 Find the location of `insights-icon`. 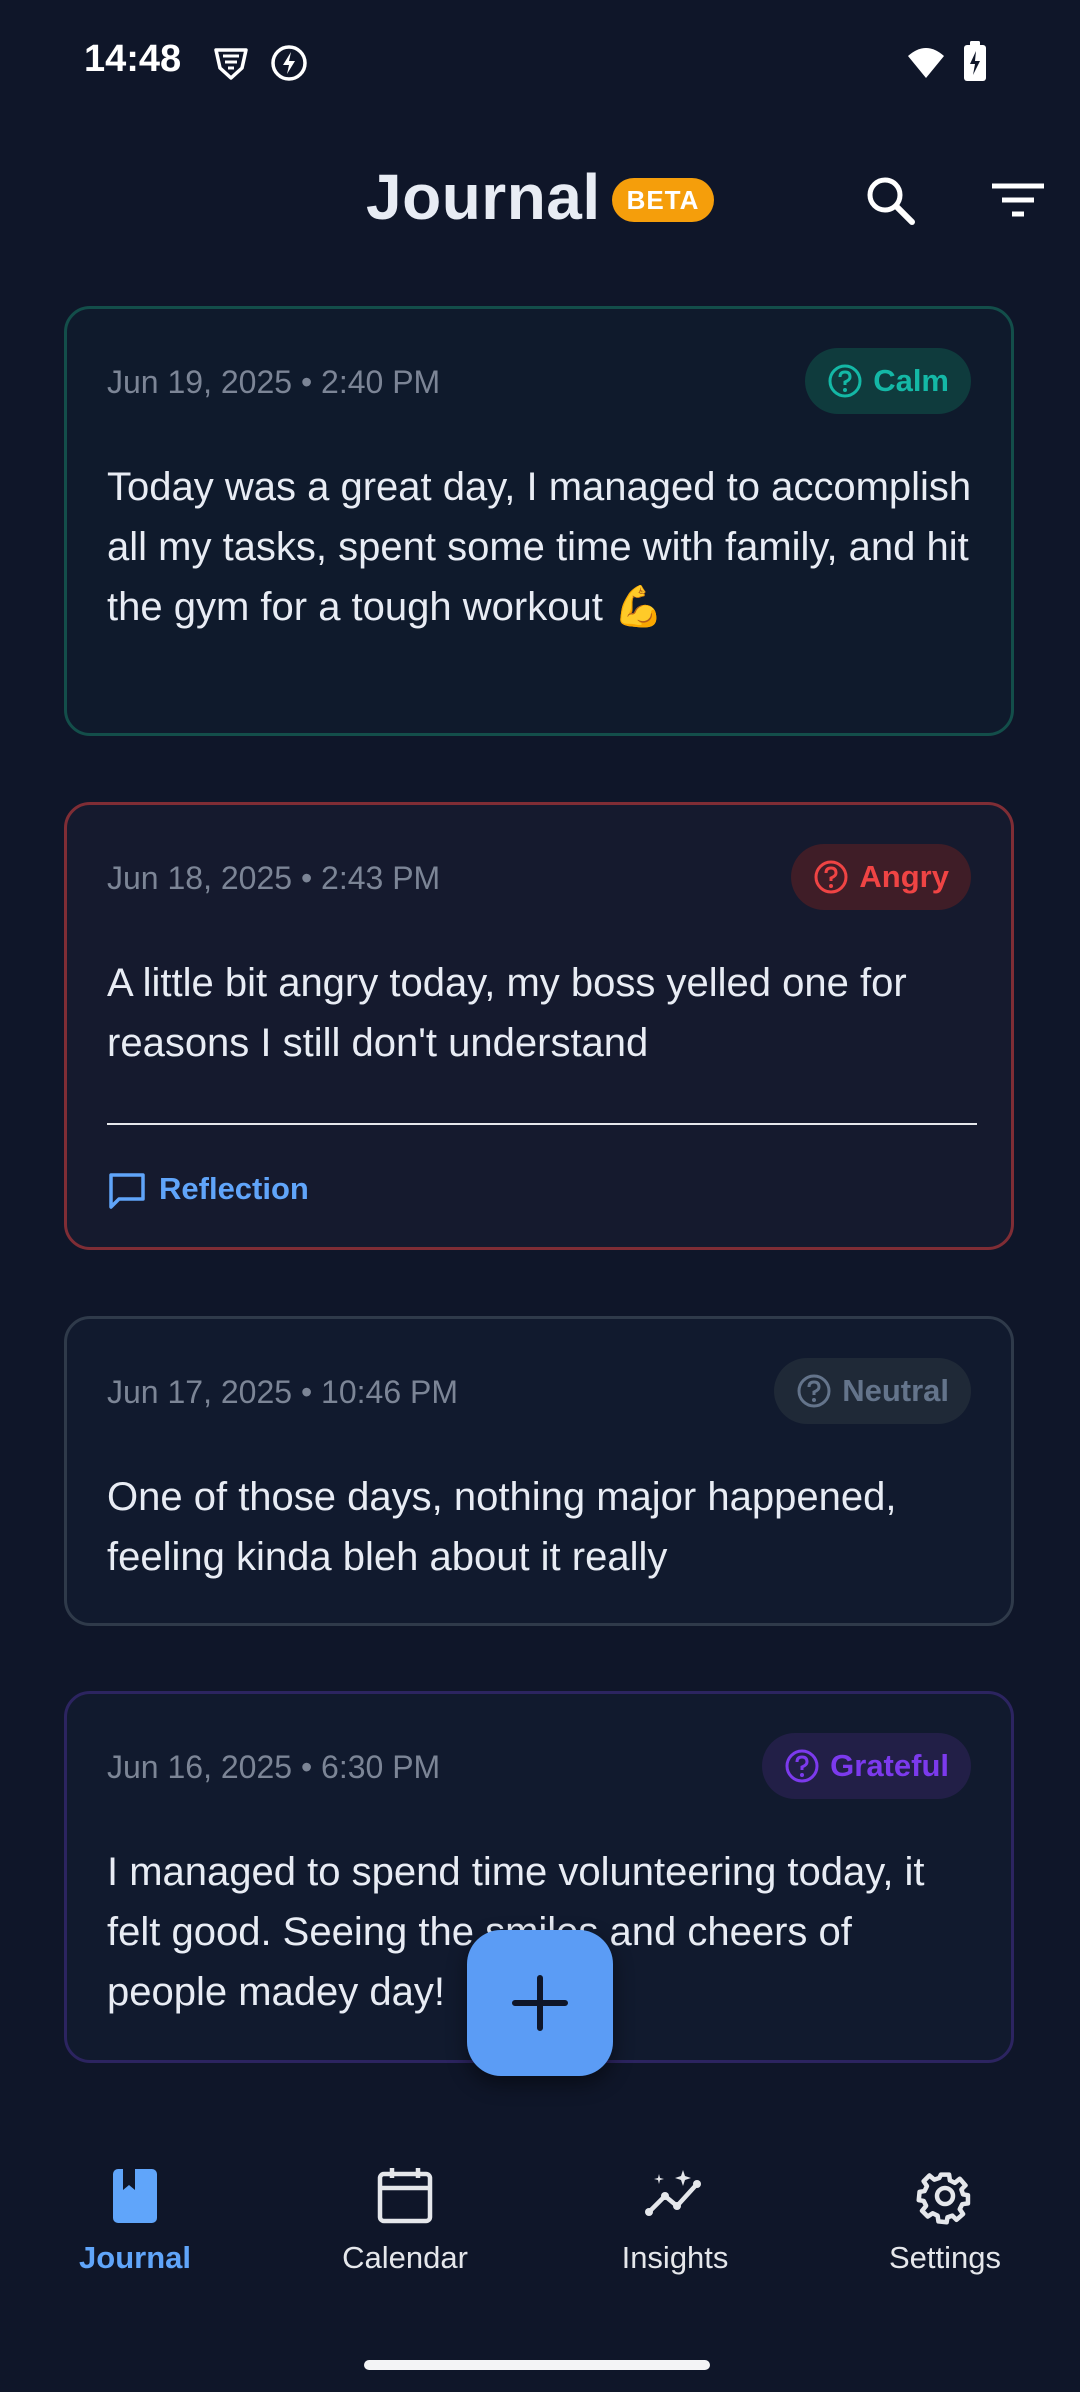

insights-icon is located at coordinates (673, 2193).